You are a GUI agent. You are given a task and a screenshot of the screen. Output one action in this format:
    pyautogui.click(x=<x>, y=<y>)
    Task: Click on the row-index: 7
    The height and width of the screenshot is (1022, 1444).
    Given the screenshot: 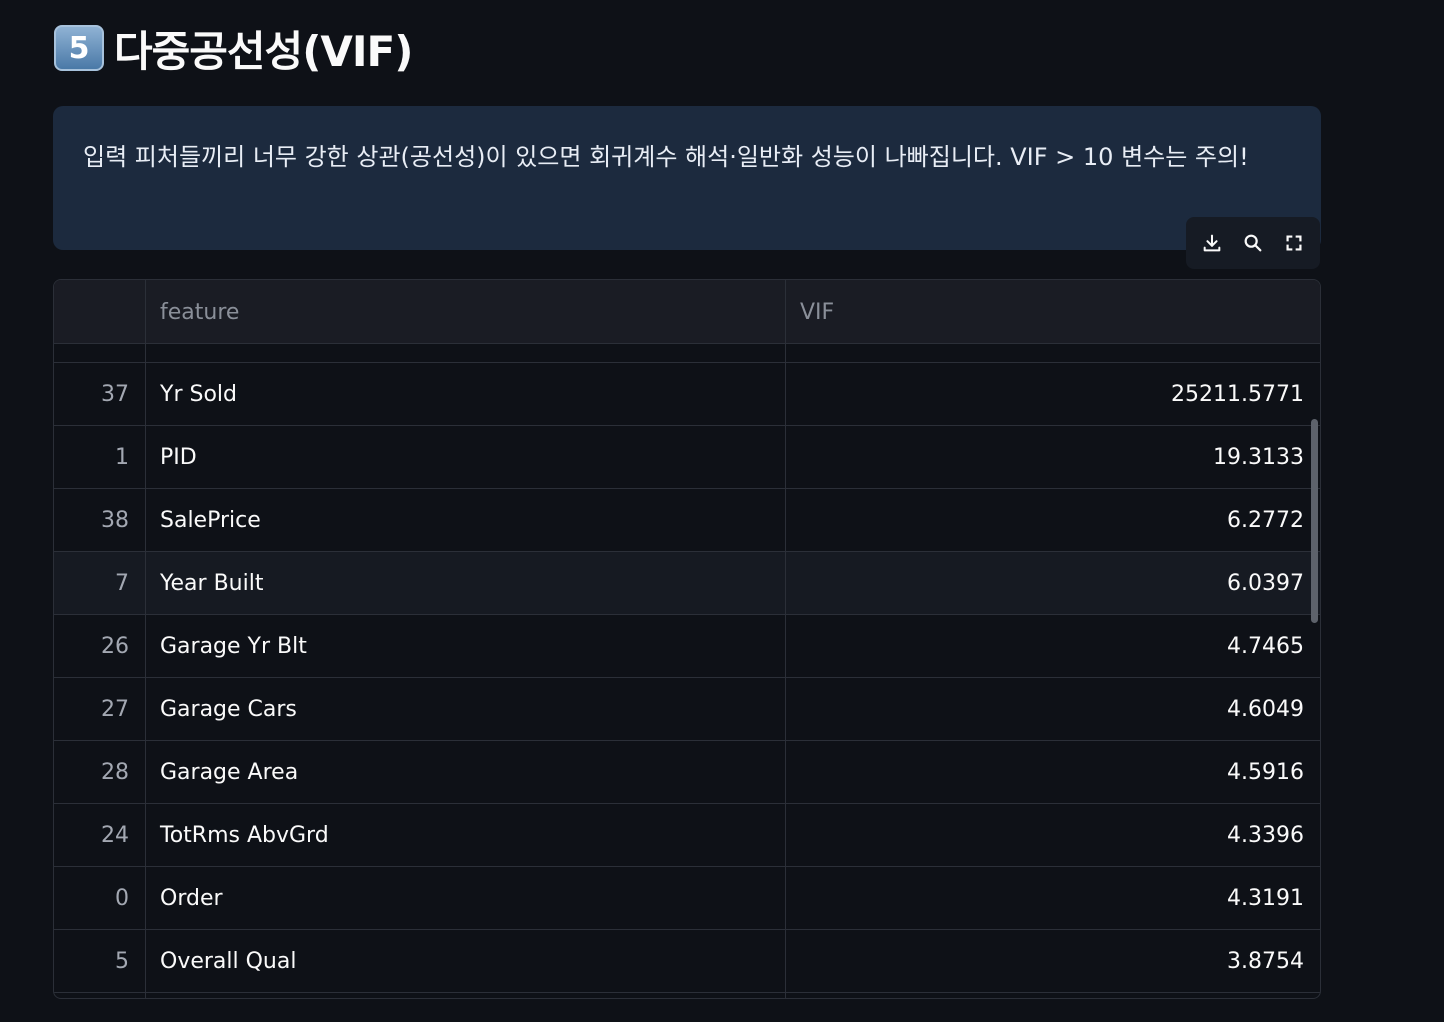 What is the action you would take?
    pyautogui.click(x=100, y=583)
    